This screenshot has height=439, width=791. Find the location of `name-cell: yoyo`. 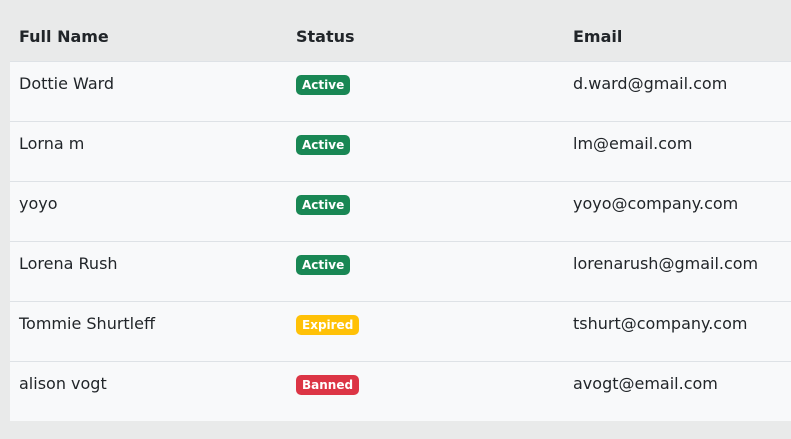

name-cell: yoyo is located at coordinates (38, 203).